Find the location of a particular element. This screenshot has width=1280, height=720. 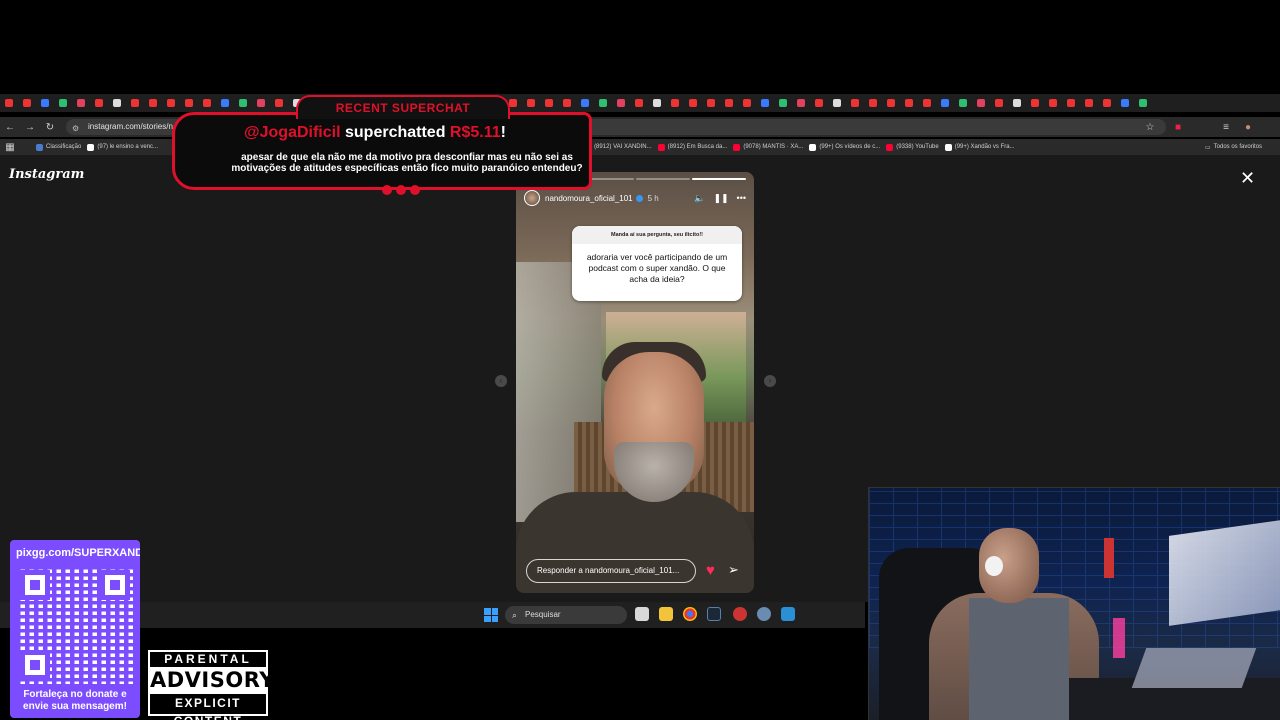

address-url: instagram.com/stories/n is located at coordinates (130, 126).